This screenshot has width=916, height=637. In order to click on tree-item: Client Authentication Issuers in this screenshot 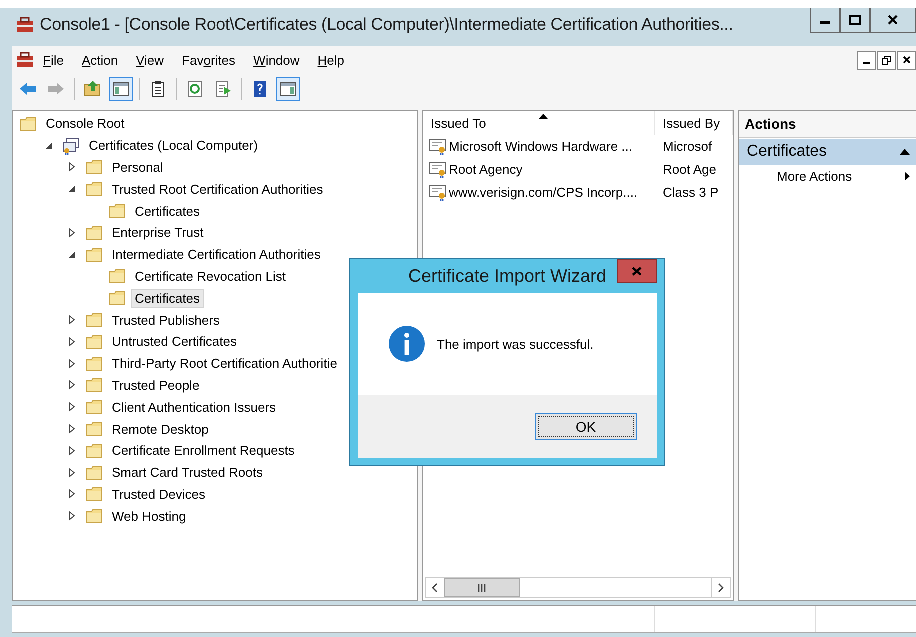, I will do `click(194, 407)`.